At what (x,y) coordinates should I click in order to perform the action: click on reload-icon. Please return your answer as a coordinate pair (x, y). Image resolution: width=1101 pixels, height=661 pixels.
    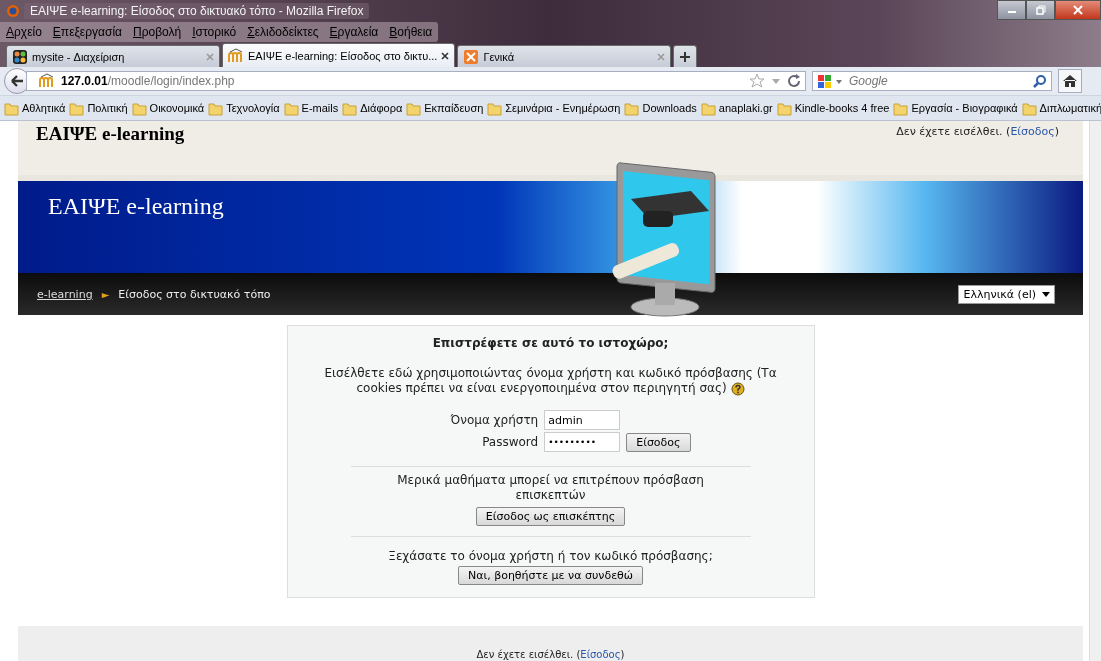
    Looking at the image, I should click on (794, 81).